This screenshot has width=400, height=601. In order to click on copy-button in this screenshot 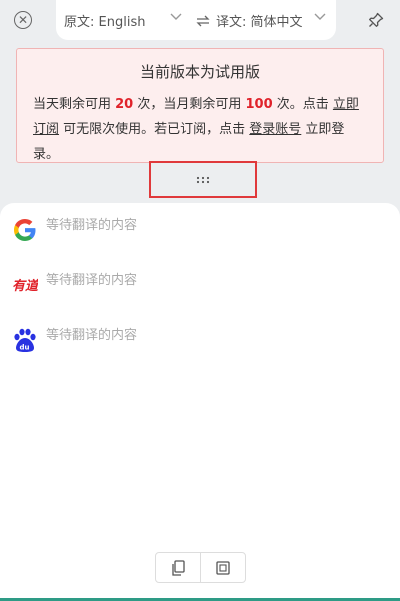, I will do `click(178, 567)`.